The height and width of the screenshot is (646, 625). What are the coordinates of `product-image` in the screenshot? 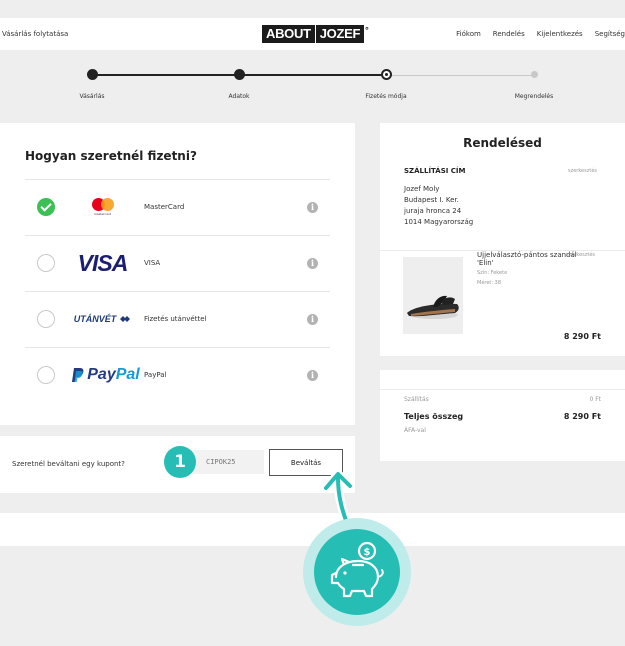 It's located at (433, 295).